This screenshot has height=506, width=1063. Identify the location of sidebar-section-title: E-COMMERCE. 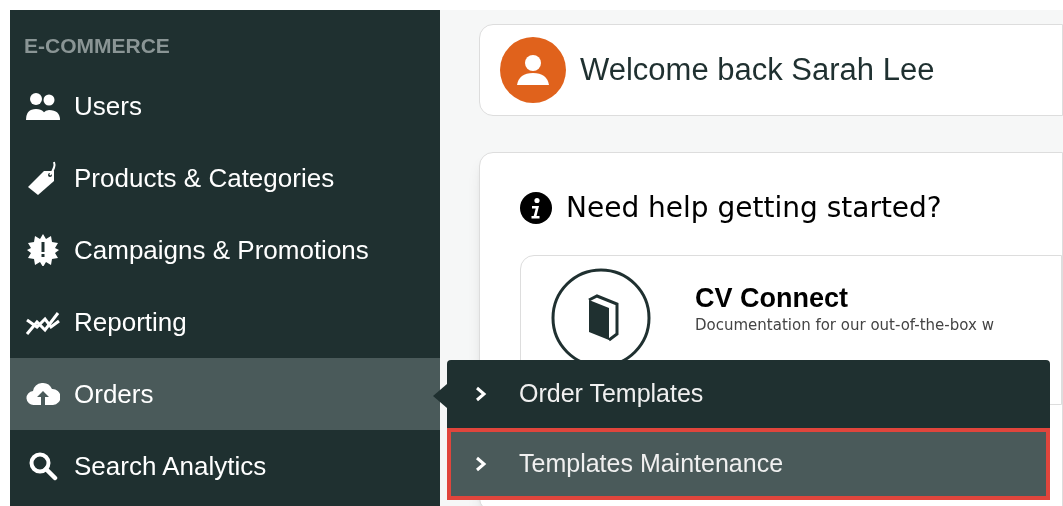
(97, 46).